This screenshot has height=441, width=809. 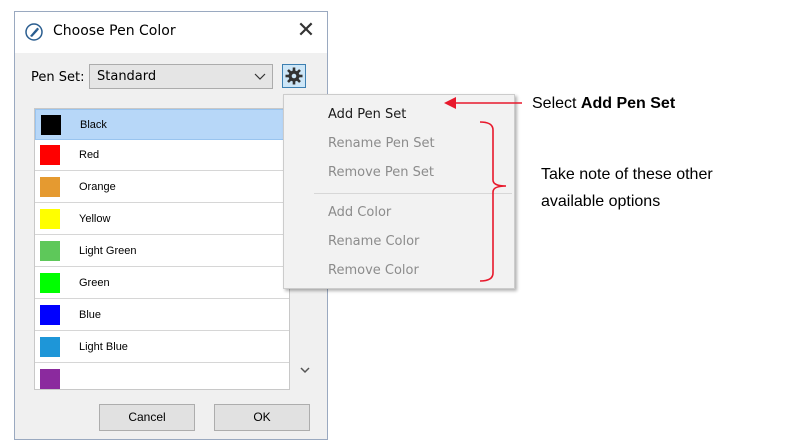 What do you see at coordinates (556, 103) in the screenshot?
I see `annotation-select-text: Select` at bounding box center [556, 103].